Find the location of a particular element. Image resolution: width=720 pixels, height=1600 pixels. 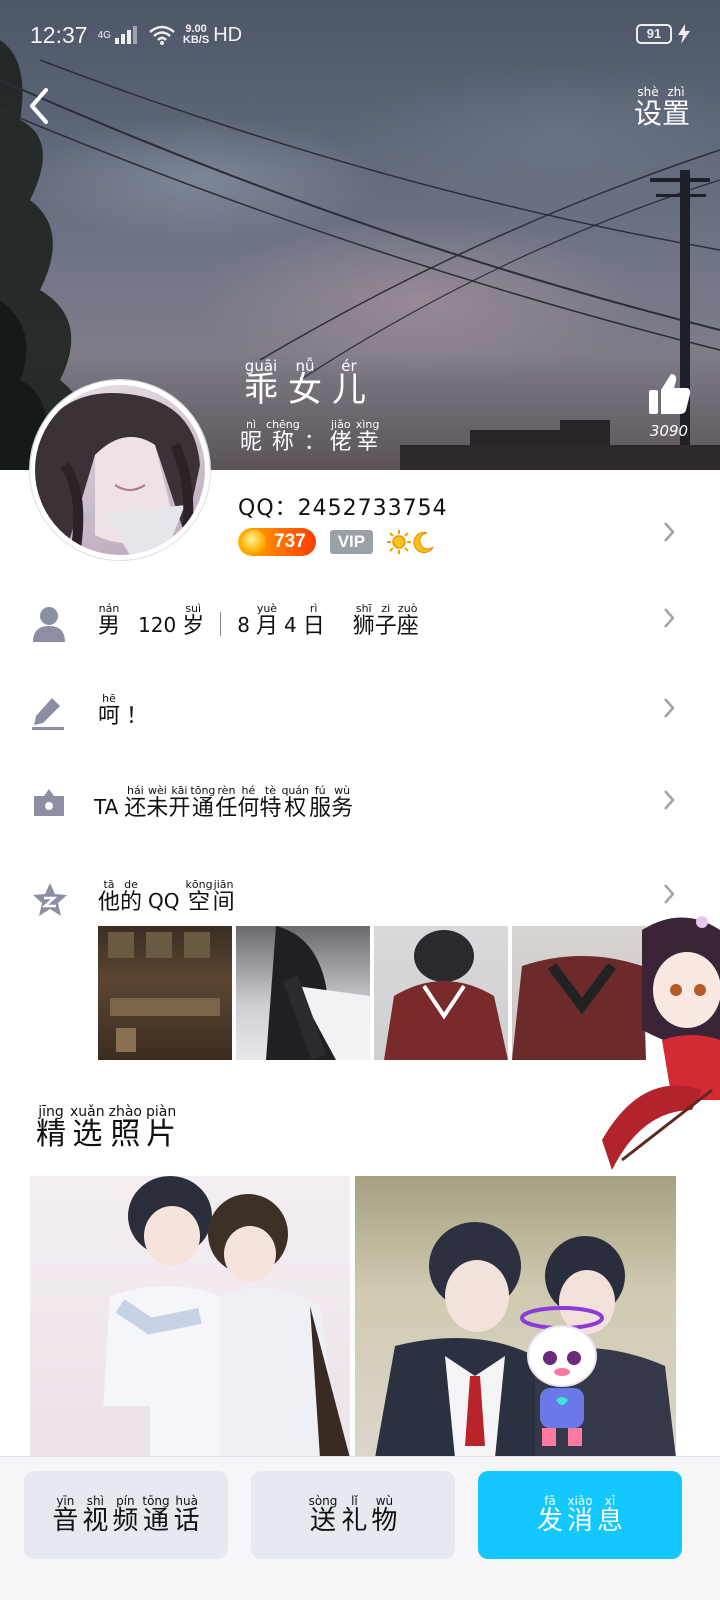

hanzi: 话 is located at coordinates (186, 1520).